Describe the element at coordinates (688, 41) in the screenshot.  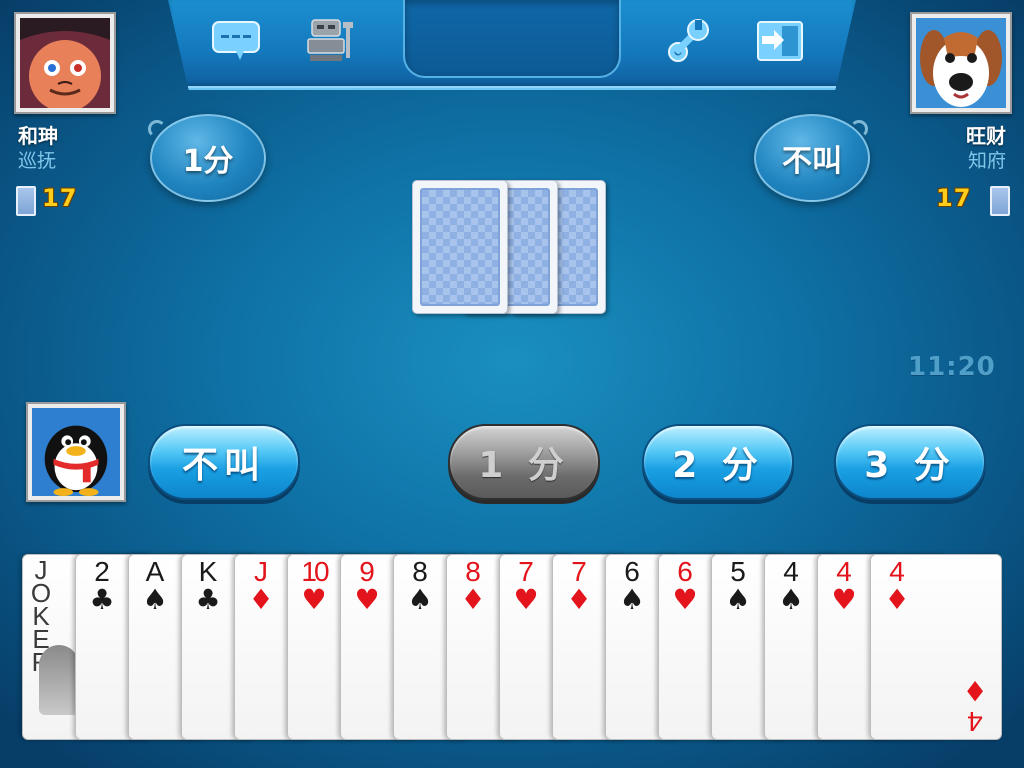
I see `settings-wrench-icon` at that location.